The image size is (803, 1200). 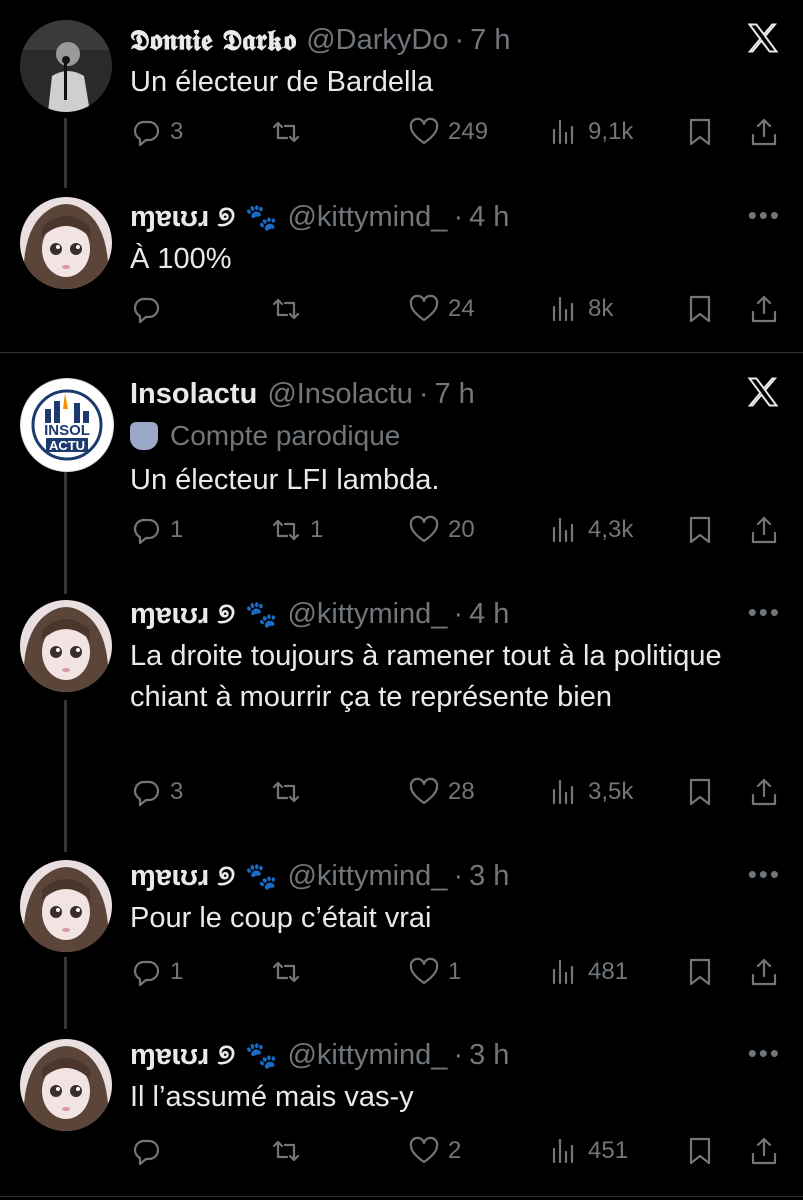 What do you see at coordinates (67, 445) in the screenshot?
I see `avatar-logo-text: ACTU` at bounding box center [67, 445].